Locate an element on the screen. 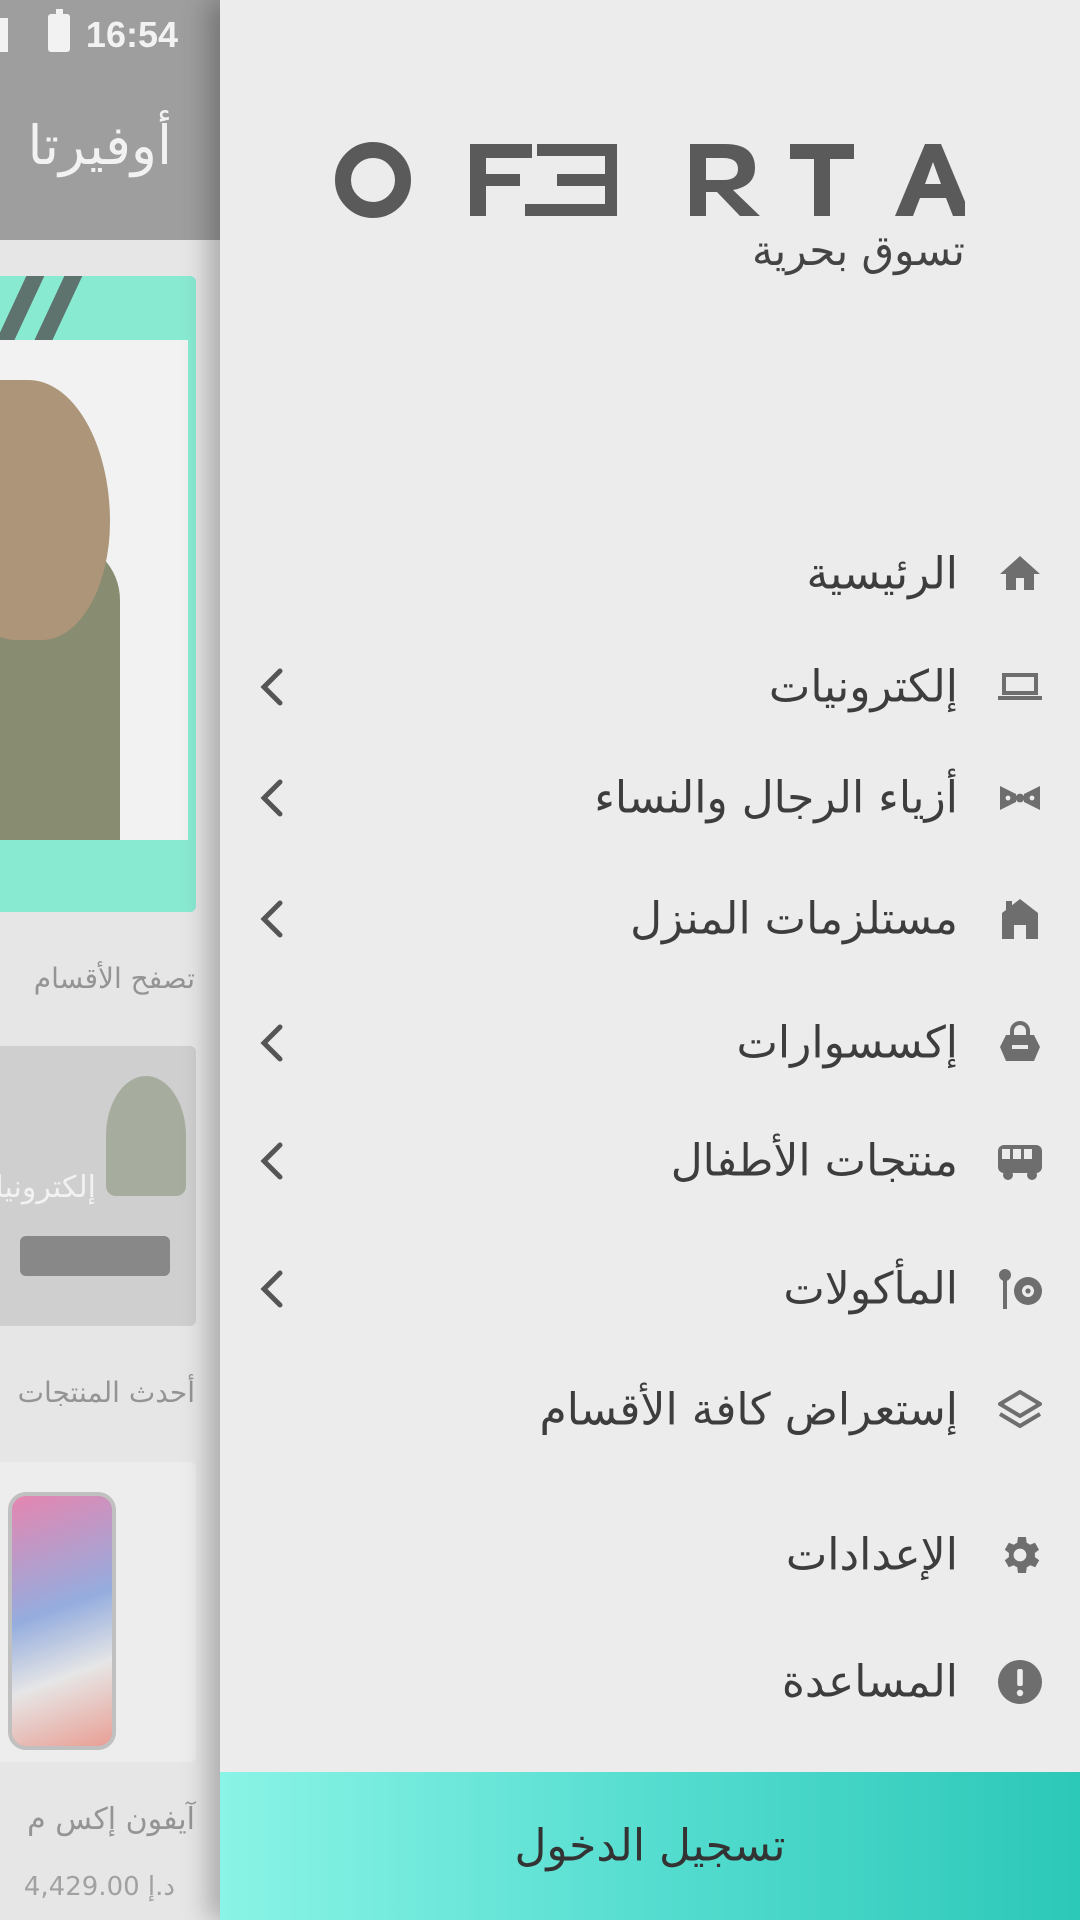 This screenshot has width=1080, height=1920. menu-item-electronics: إلكترونيات is located at coordinates (650, 687).